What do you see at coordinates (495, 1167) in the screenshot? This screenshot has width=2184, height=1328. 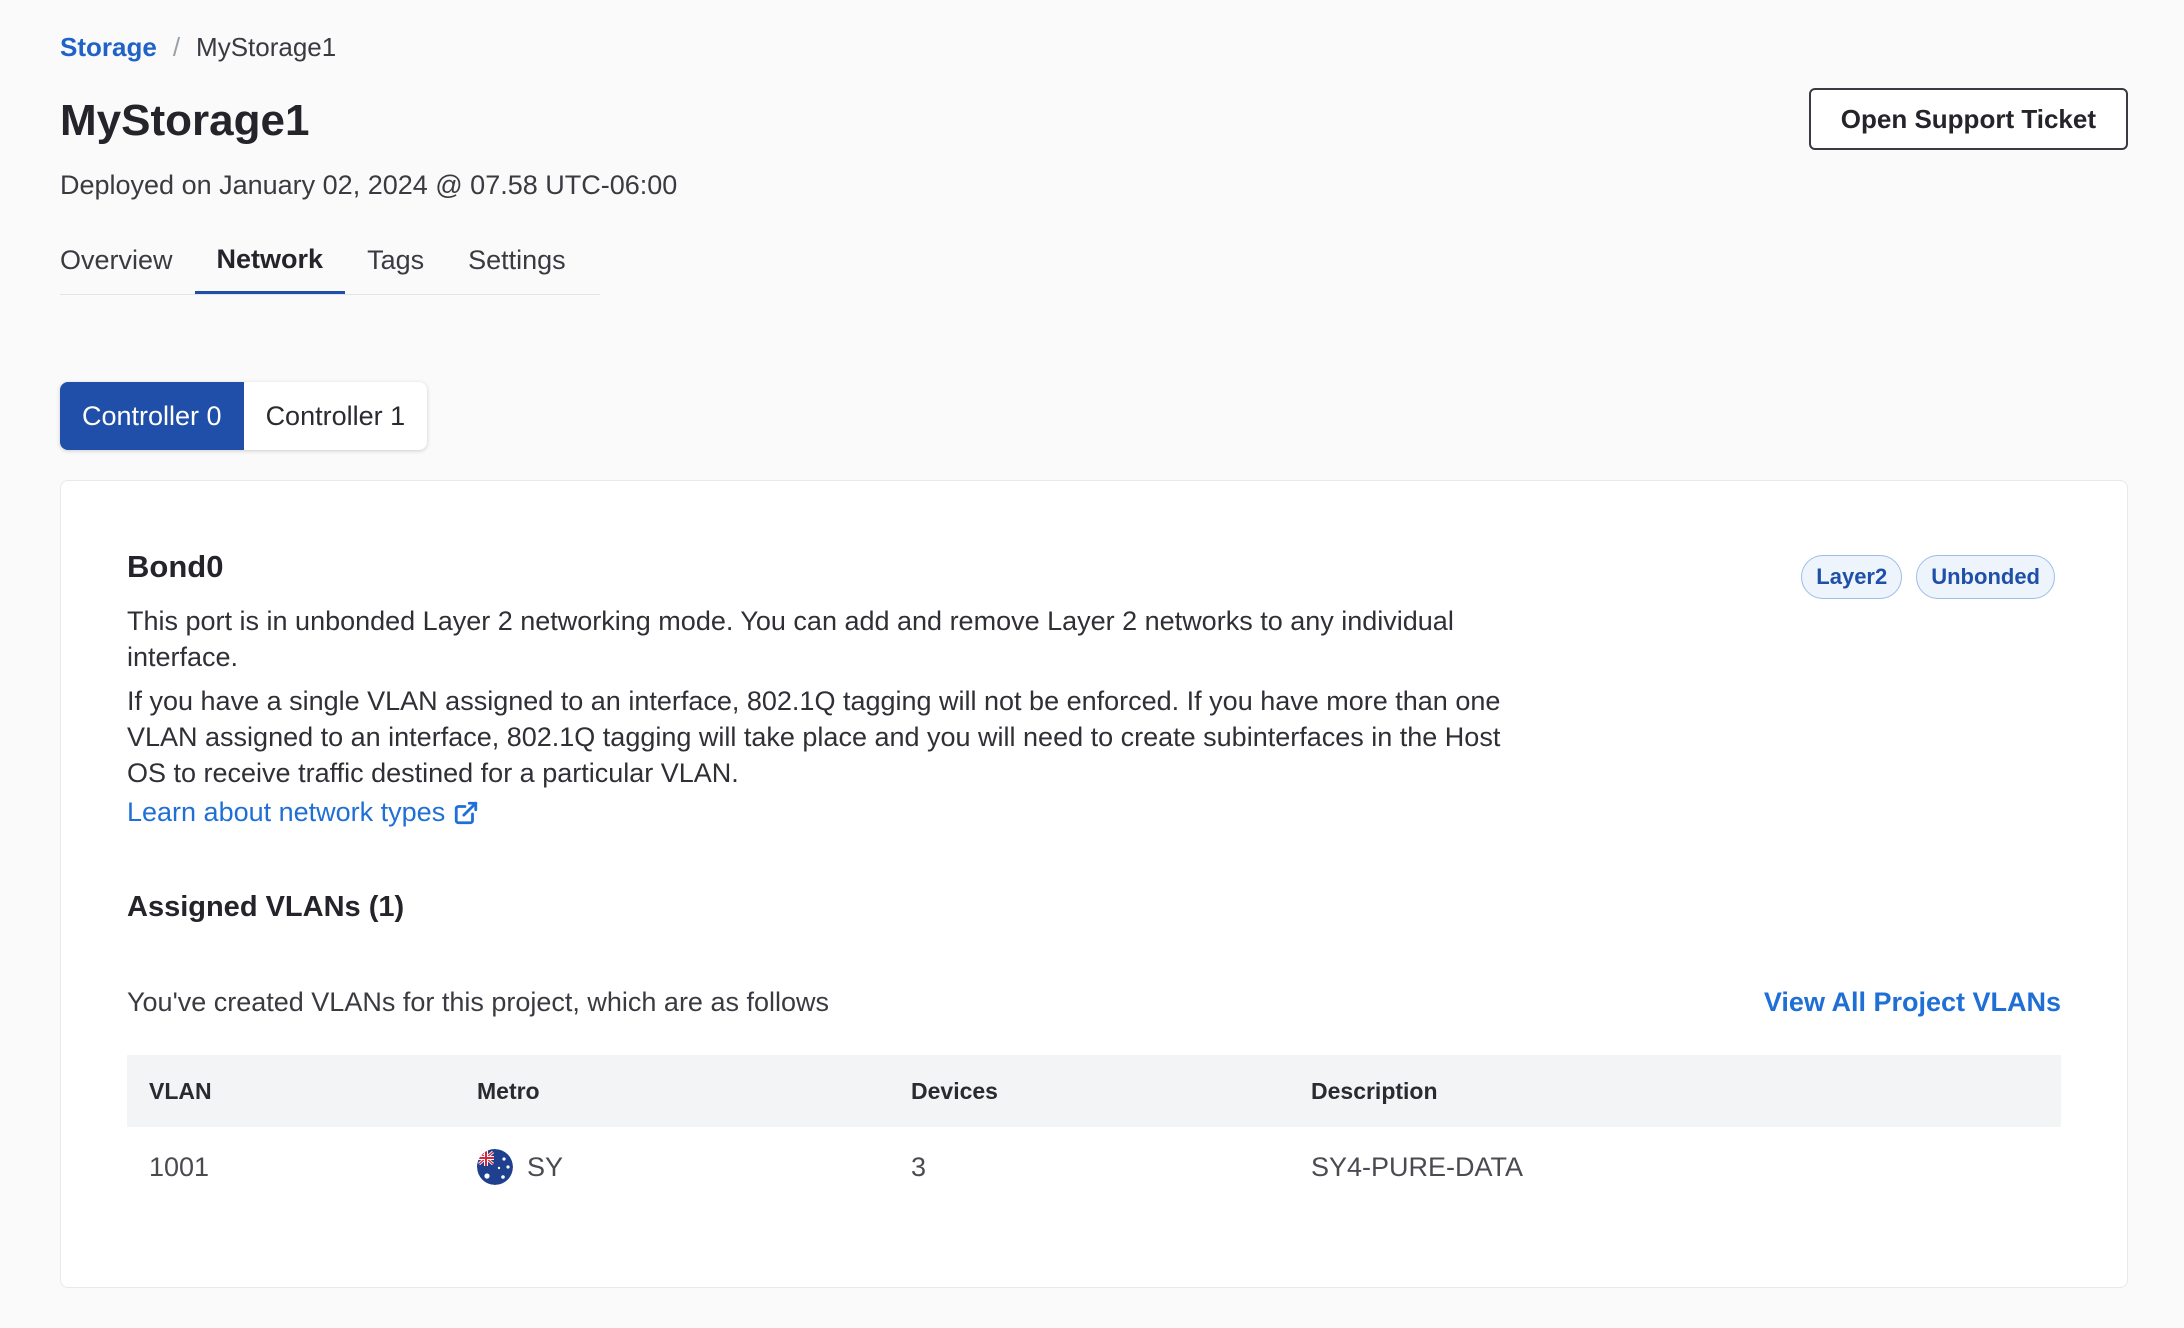 I see `australia-flag-icon` at bounding box center [495, 1167].